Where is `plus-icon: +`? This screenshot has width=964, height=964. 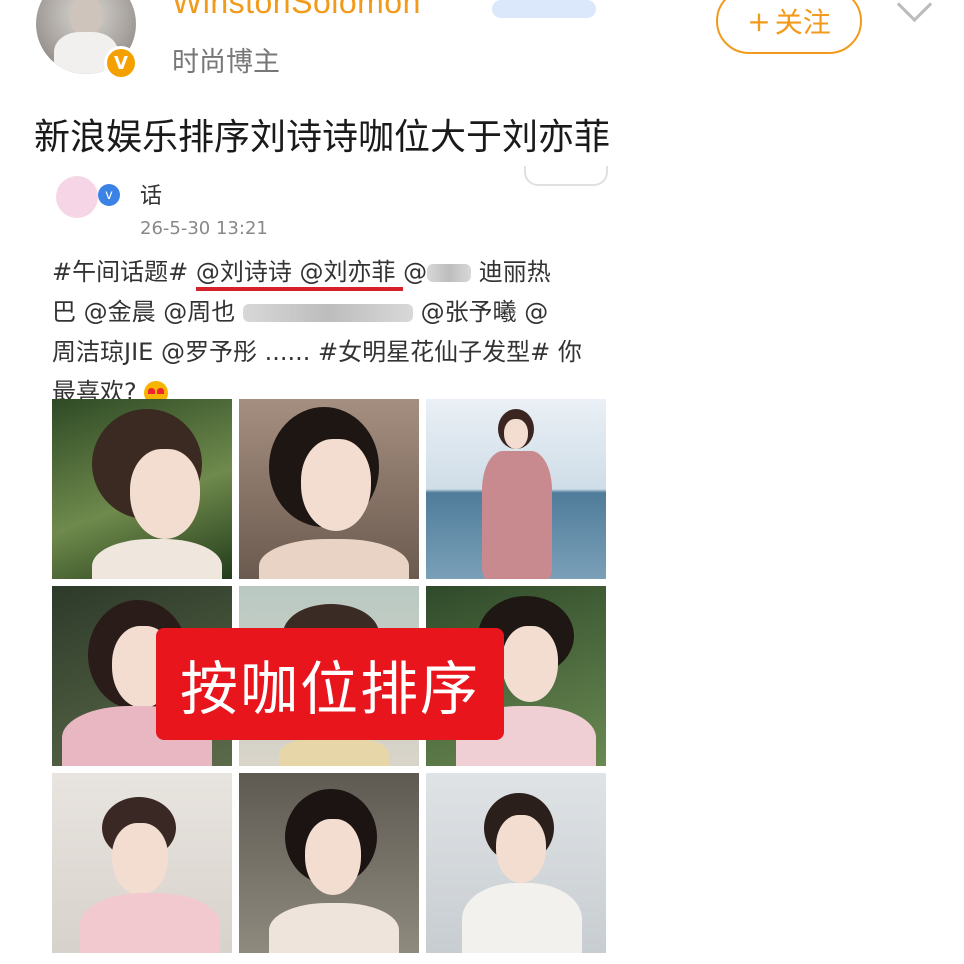
plus-icon: + is located at coordinates (759, 21).